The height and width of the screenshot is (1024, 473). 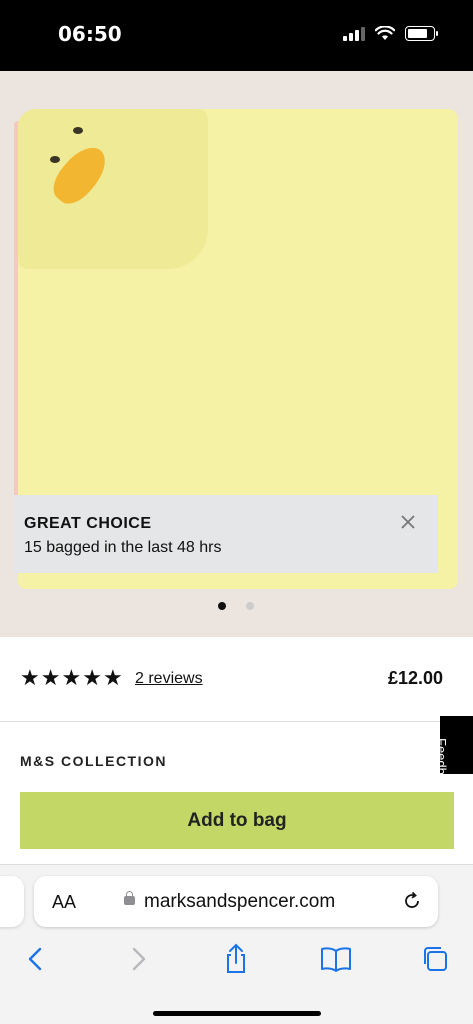 What do you see at coordinates (436, 959) in the screenshot?
I see `tabs-icon` at bounding box center [436, 959].